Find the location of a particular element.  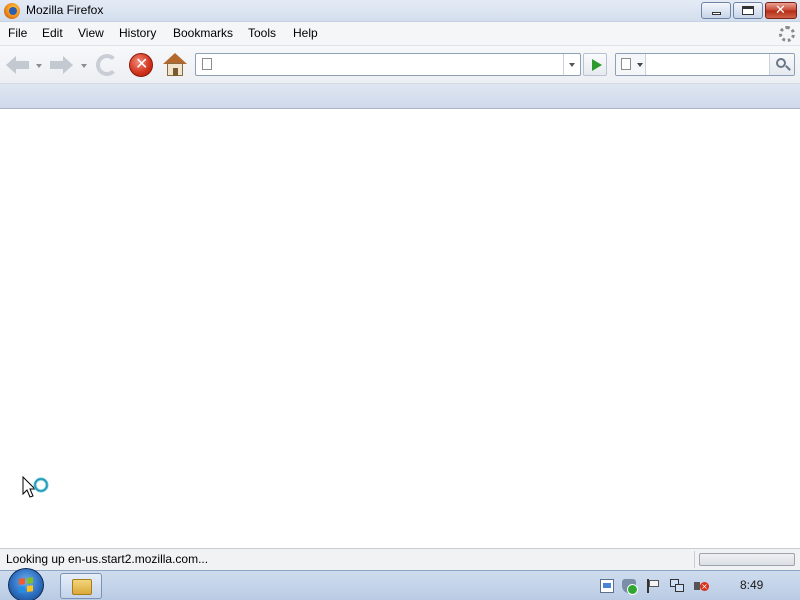

tray-security-icon is located at coordinates (630, 587).